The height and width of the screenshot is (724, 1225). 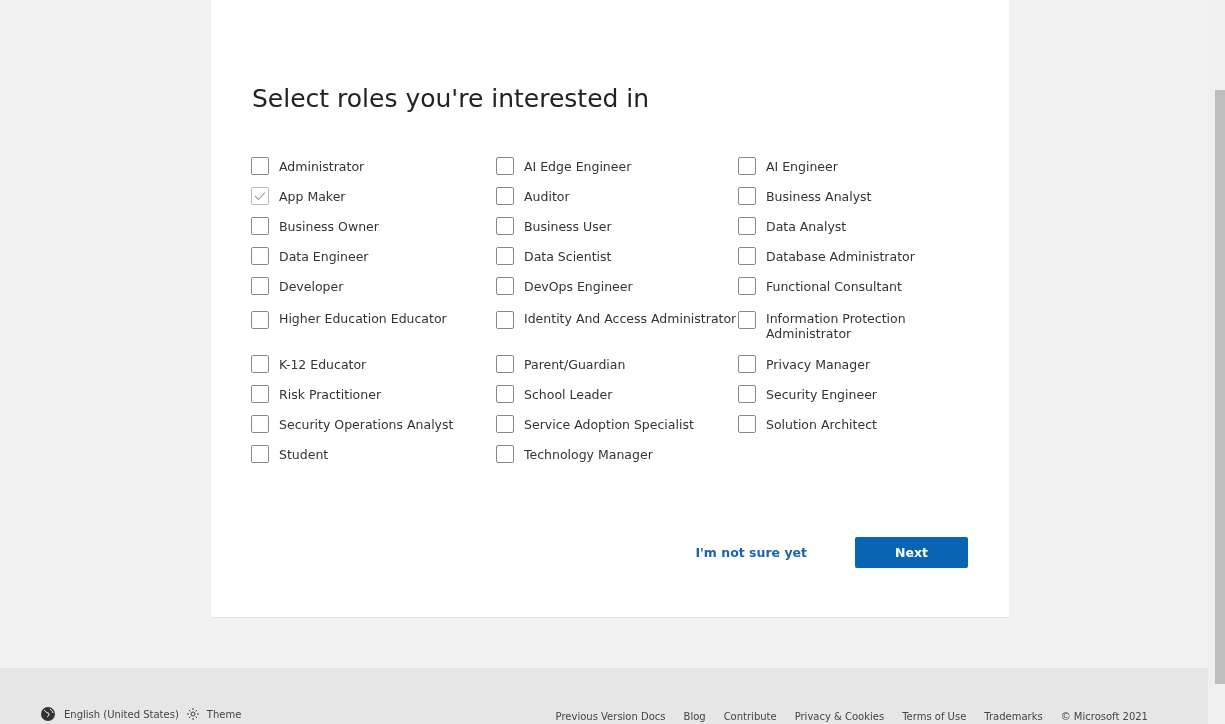 I want to click on role-label: K-12 Educator, so click(x=323, y=364).